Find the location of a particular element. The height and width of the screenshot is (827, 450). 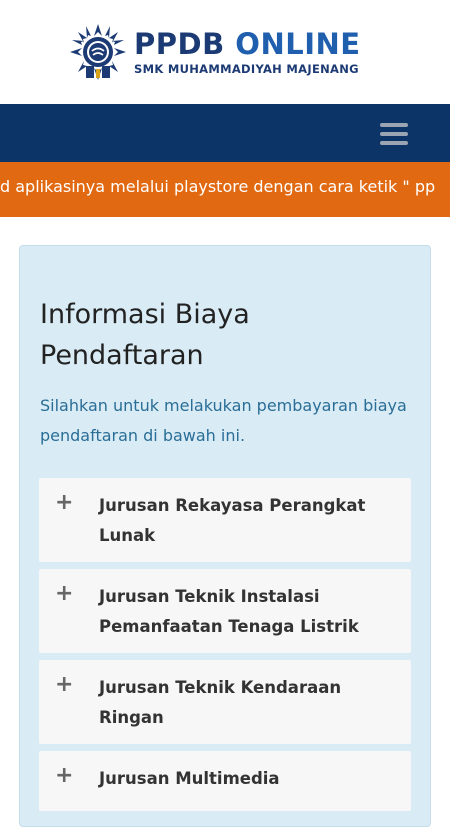

site-header: PPDB ONLINE SMK MUHAMMADIYAH MAJENANG is located at coordinates (225, 52).